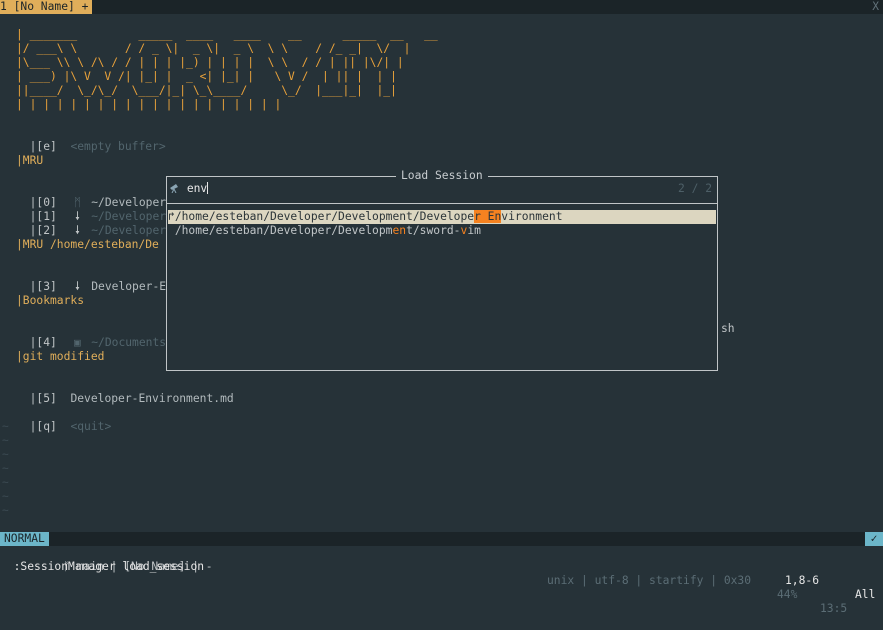  Describe the element at coordinates (208, 188) in the screenshot. I see `text-cursor` at that location.